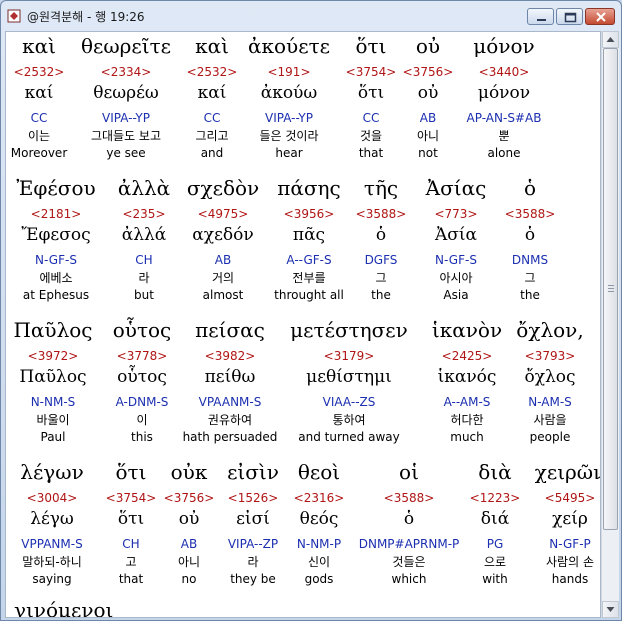 This screenshot has height=621, width=622. I want to click on word-english: at Ephesus, so click(56, 295).